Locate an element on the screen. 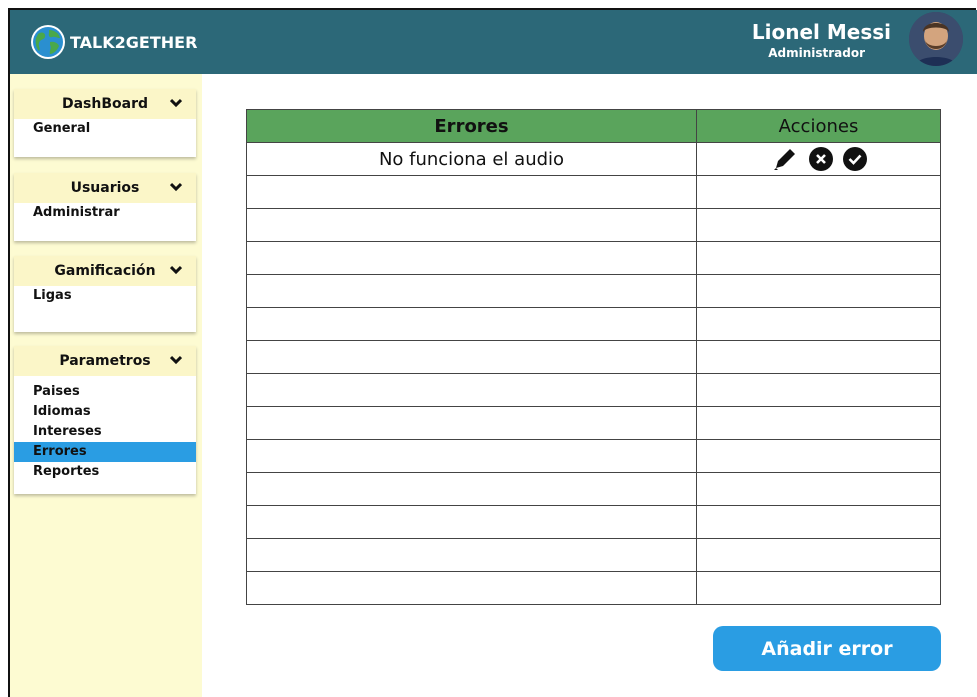 This screenshot has height=697, width=977. close-circle-icon is located at coordinates (821, 159).